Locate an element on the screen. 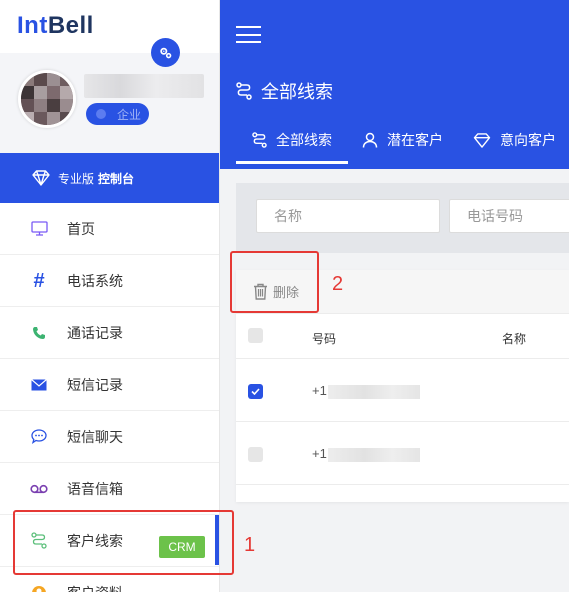  brand-logo: IntBell is located at coordinates (55, 26).